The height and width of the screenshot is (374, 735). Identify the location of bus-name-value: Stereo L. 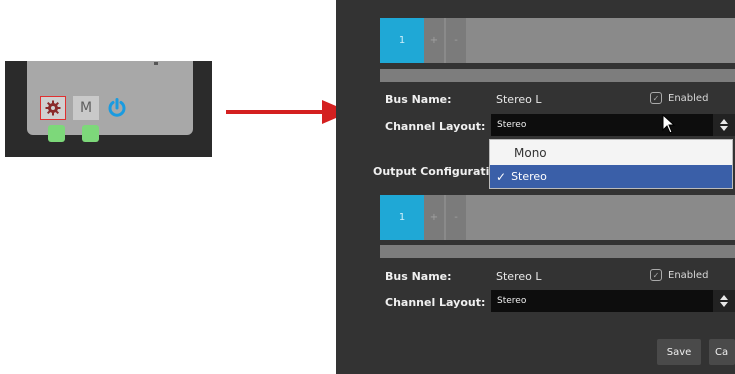
(518, 99).